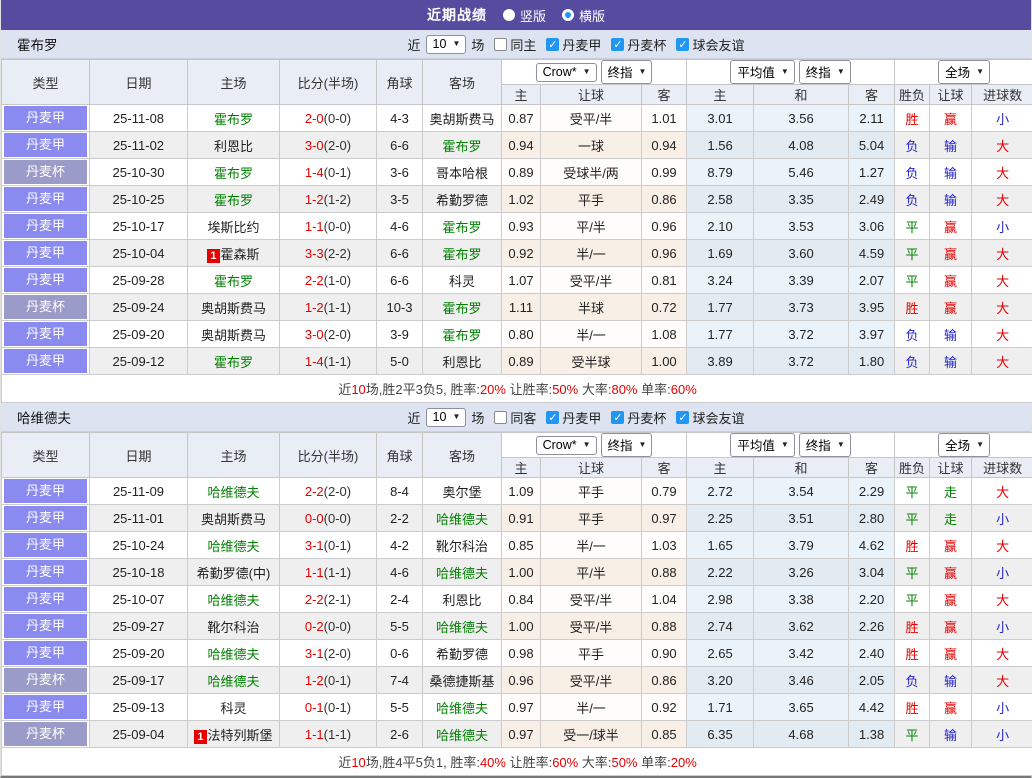 The height and width of the screenshot is (778, 1032). What do you see at coordinates (328, 280) in the screenshot?
I see `score-cell: 2-2(1-0)` at bounding box center [328, 280].